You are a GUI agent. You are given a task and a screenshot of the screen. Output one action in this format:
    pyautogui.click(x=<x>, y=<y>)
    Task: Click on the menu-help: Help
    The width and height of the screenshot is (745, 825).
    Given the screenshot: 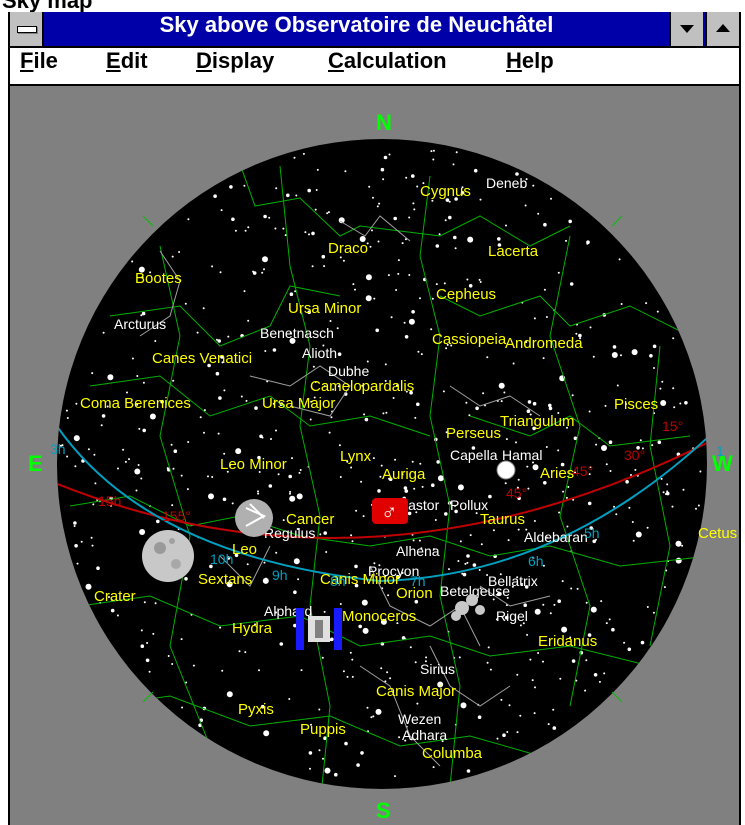 What is the action you would take?
    pyautogui.click(x=530, y=66)
    